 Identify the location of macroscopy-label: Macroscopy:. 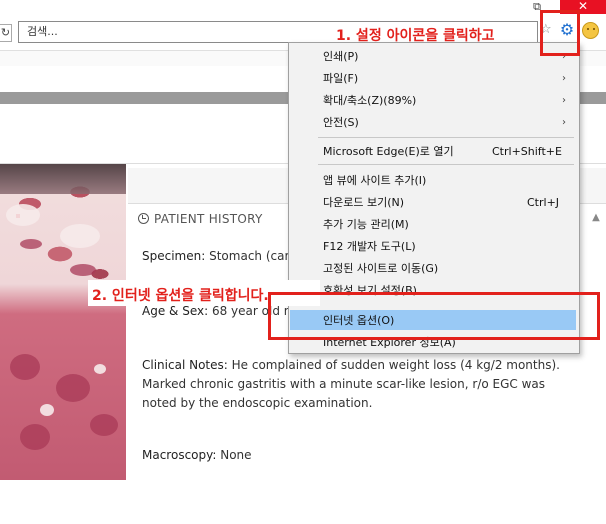
(179, 455).